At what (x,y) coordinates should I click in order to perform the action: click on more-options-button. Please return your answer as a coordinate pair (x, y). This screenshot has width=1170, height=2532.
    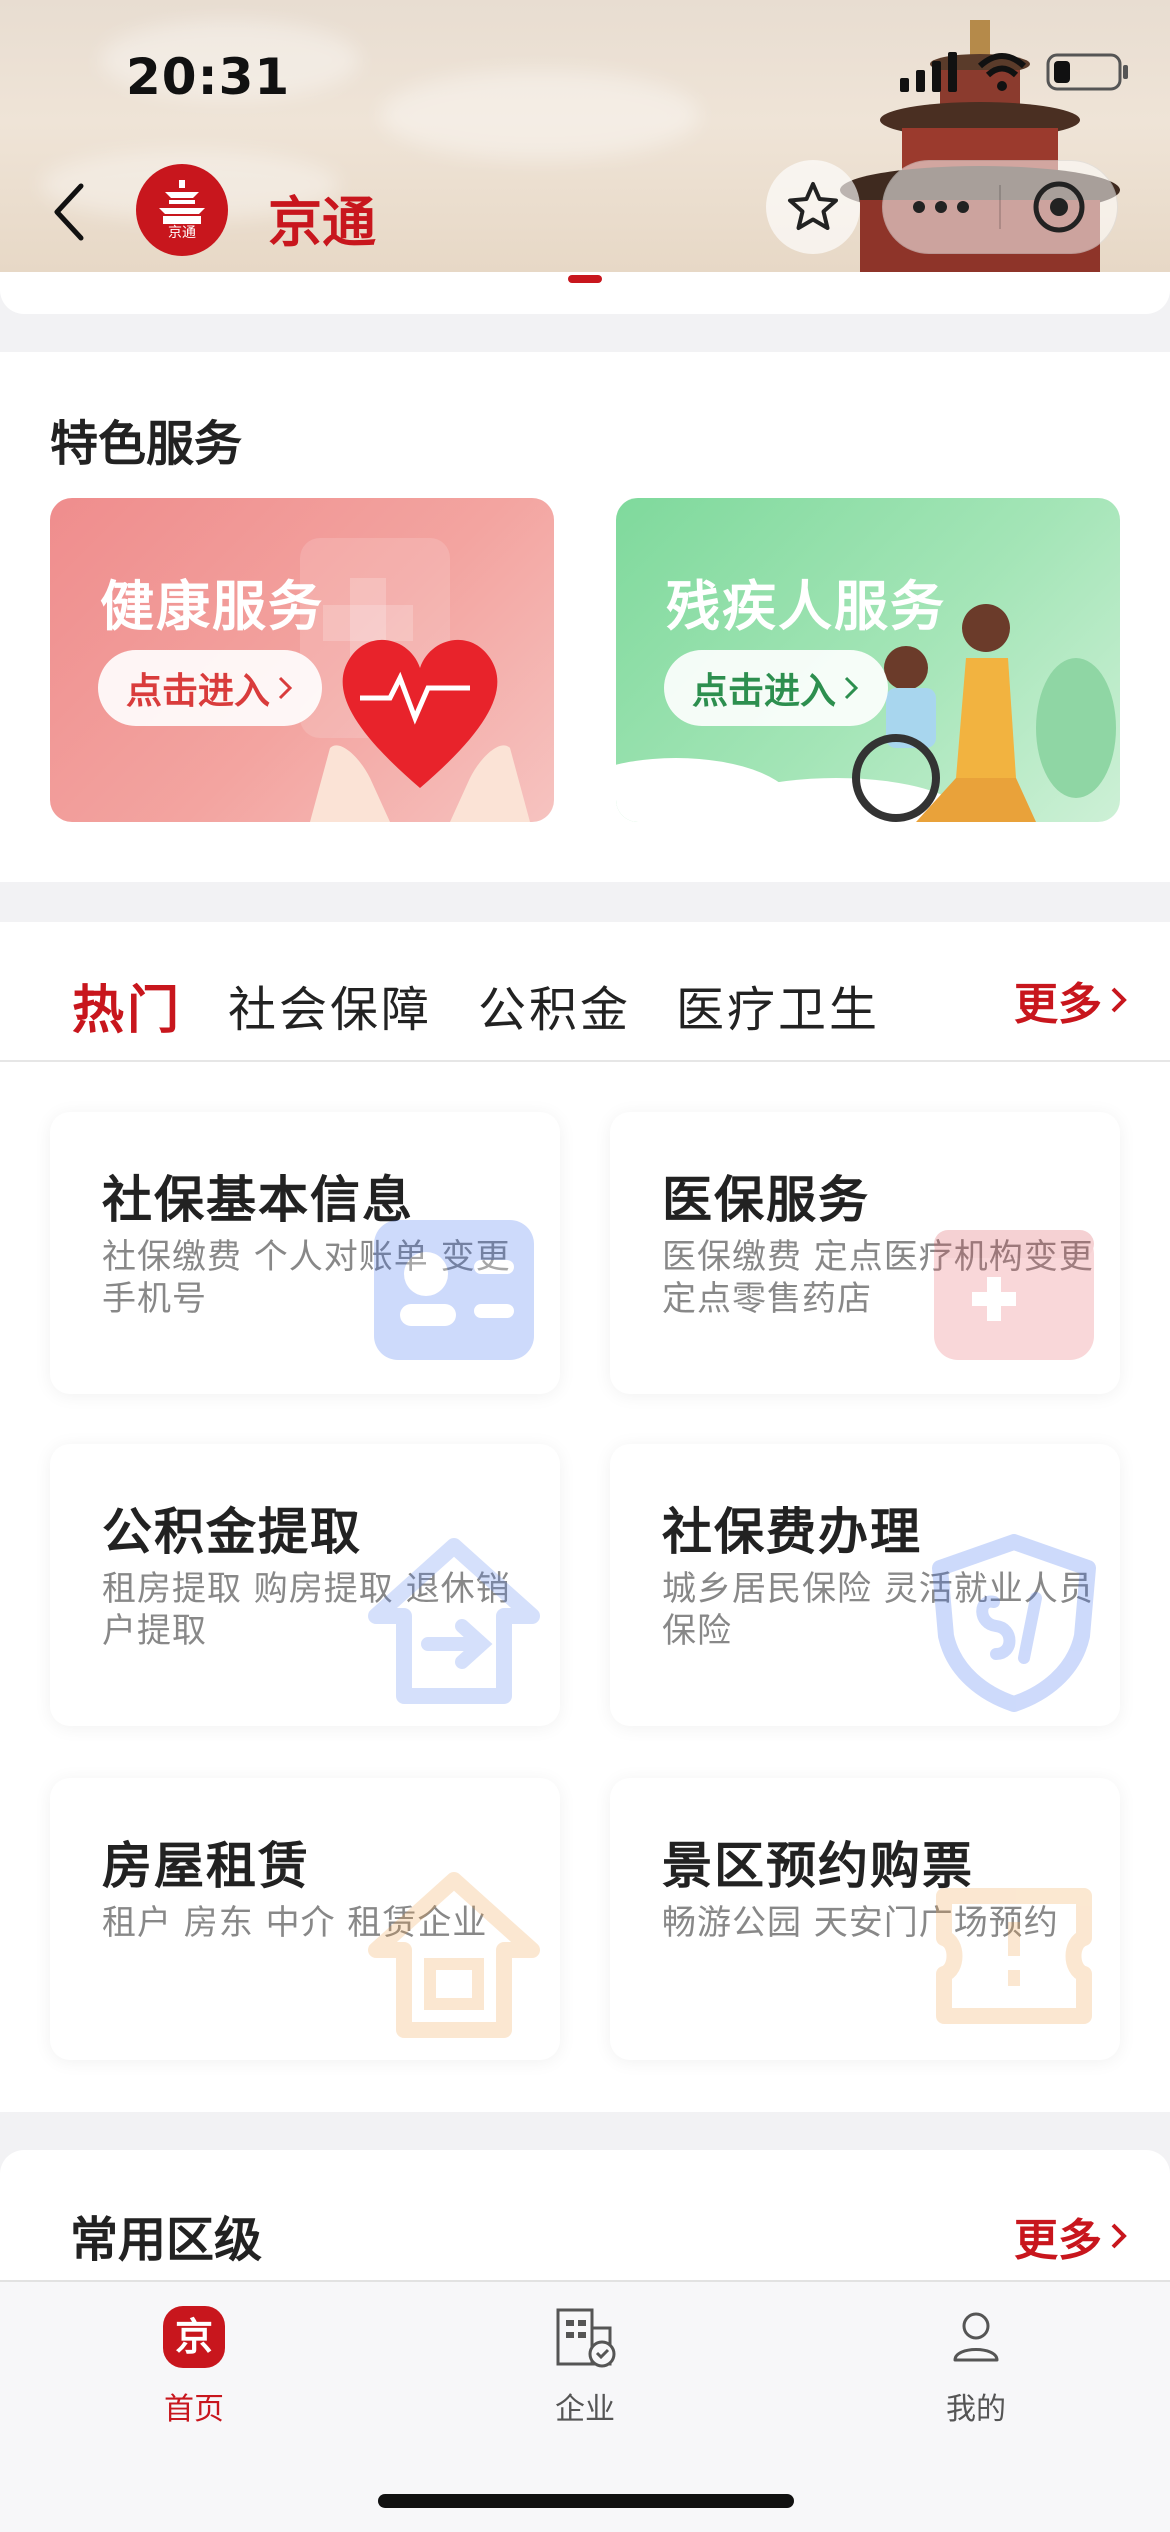
    Looking at the image, I should click on (941, 207).